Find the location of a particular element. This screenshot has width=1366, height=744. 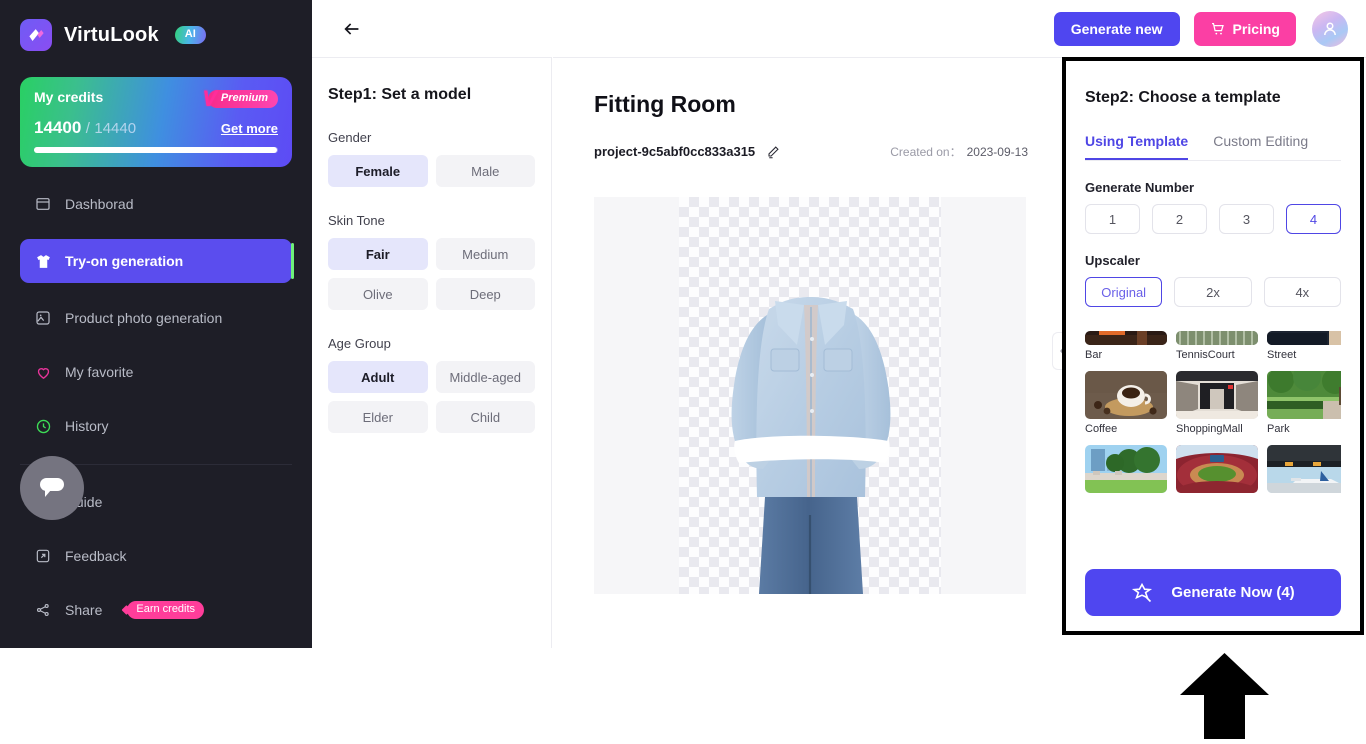

upscaler-4x: 4x is located at coordinates (1302, 292).